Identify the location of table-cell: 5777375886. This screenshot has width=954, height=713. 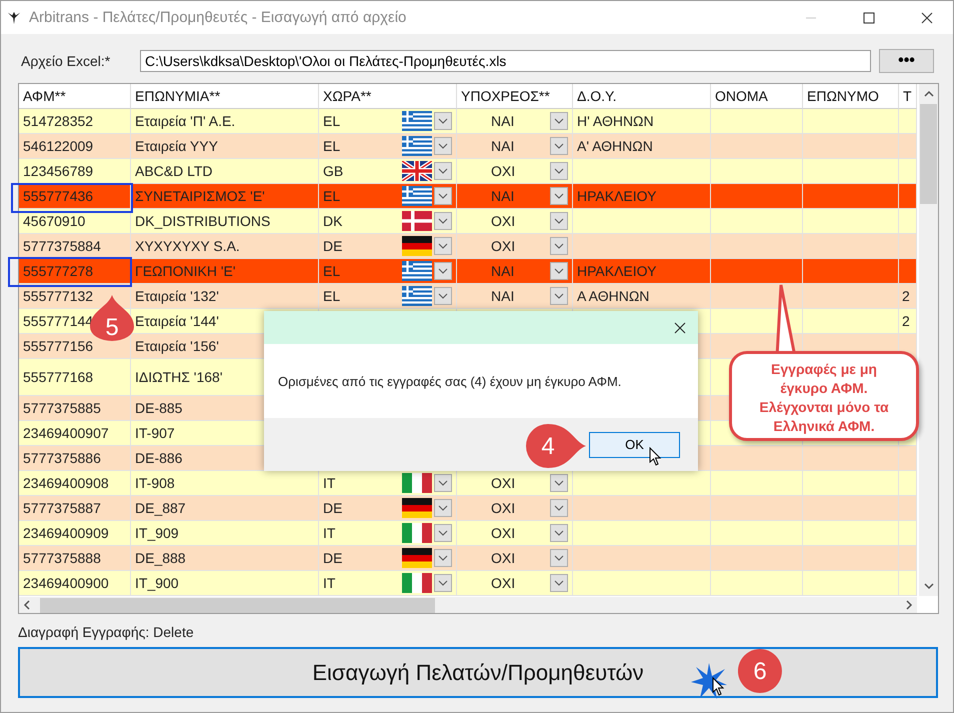
(62, 458).